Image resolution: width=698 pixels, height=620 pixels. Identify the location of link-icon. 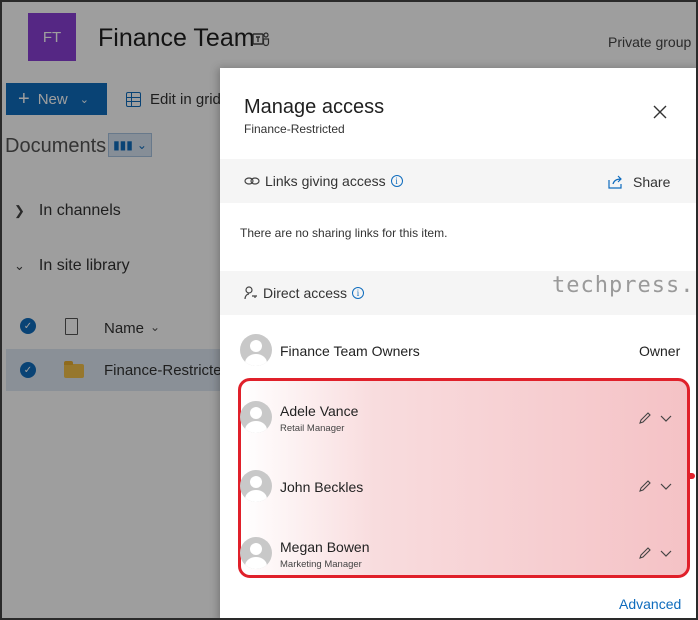
(252, 181).